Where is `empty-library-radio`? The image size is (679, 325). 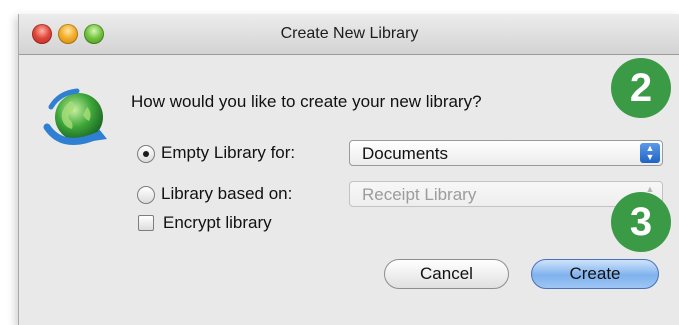 empty-library-radio is located at coordinates (146, 154).